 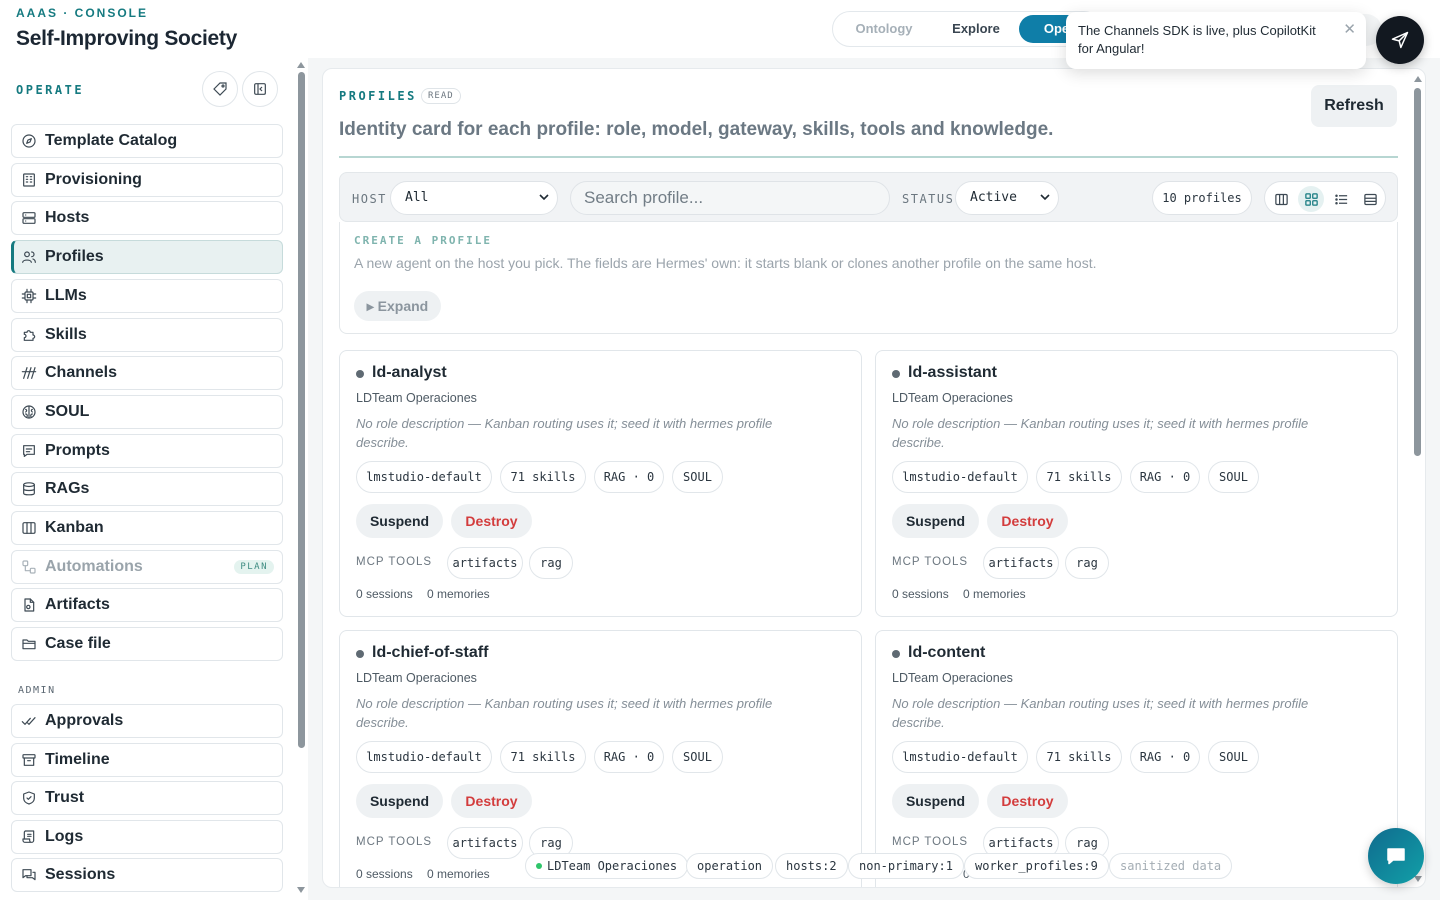 What do you see at coordinates (147, 605) in the screenshot?
I see `sidebar-item-artifacts: Artifacts` at bounding box center [147, 605].